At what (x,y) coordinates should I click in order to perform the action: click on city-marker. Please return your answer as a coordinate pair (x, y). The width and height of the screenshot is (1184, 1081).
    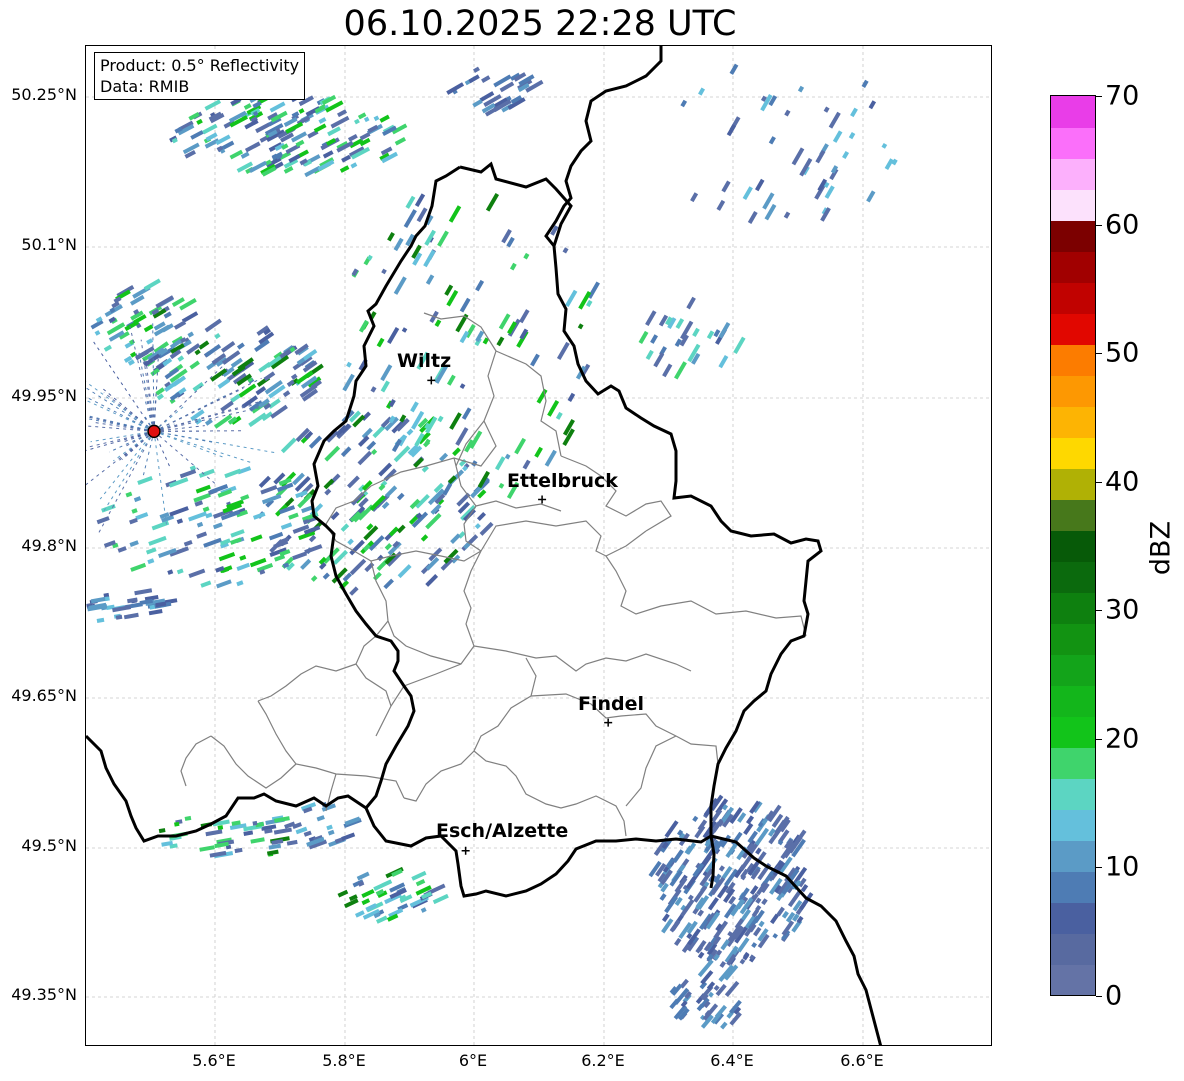
    Looking at the image, I should click on (431, 380).